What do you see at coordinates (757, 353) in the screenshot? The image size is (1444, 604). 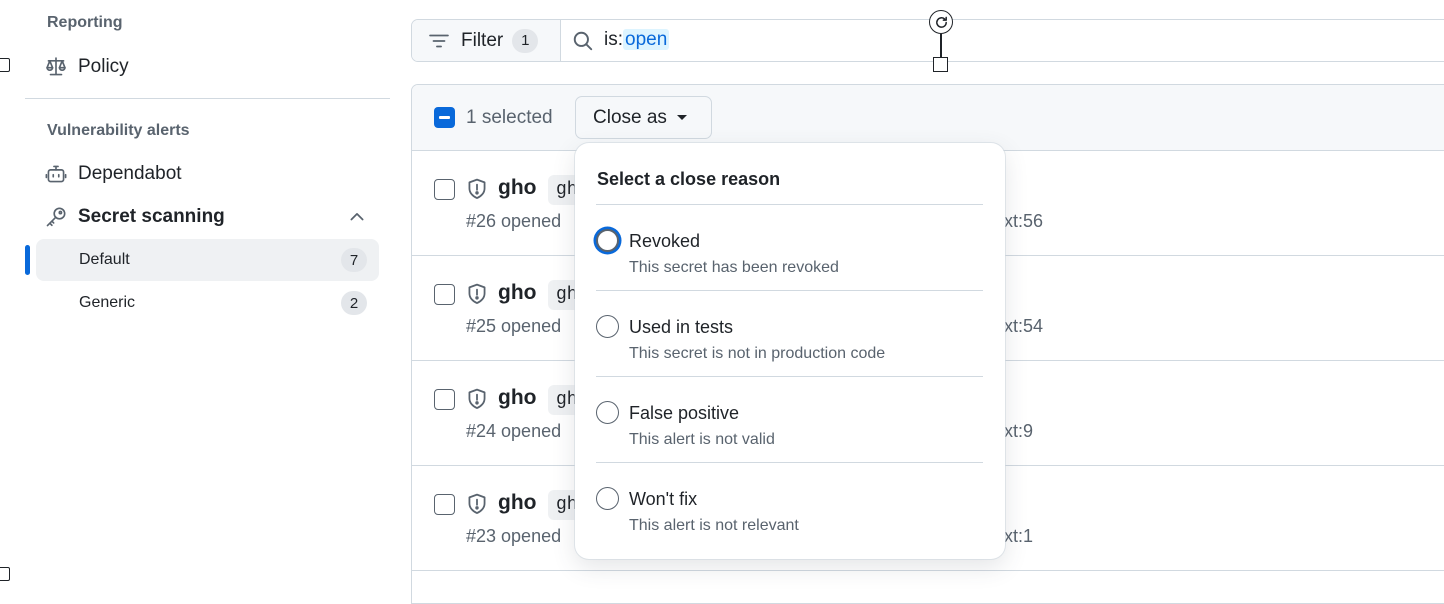 I see `option-description: This secret is not in production code` at bounding box center [757, 353].